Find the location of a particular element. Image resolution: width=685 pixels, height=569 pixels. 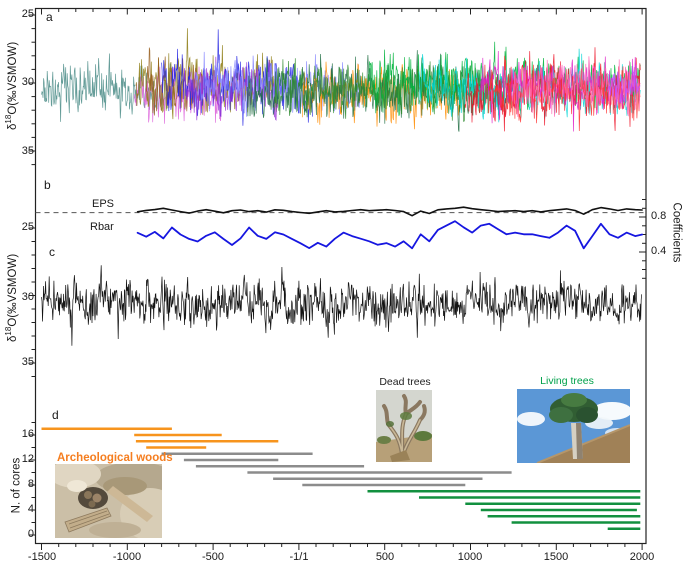

y-tick-label-c: 25 is located at coordinates (27, 227).